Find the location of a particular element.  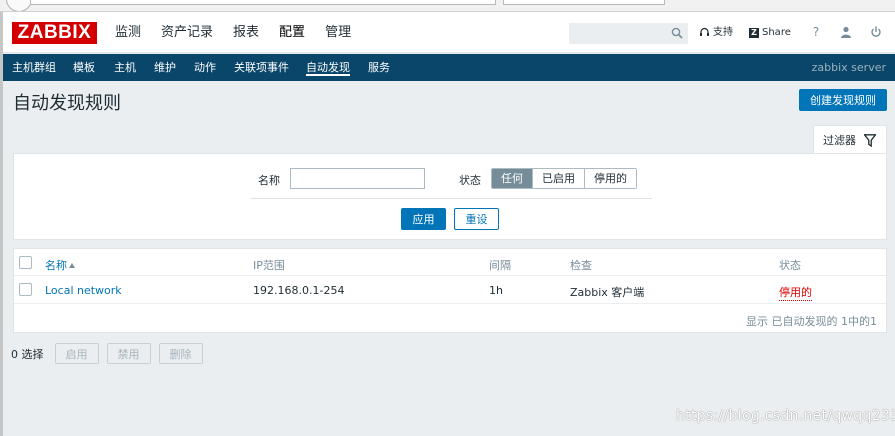

column-name-label: 名称 is located at coordinates (56, 265).